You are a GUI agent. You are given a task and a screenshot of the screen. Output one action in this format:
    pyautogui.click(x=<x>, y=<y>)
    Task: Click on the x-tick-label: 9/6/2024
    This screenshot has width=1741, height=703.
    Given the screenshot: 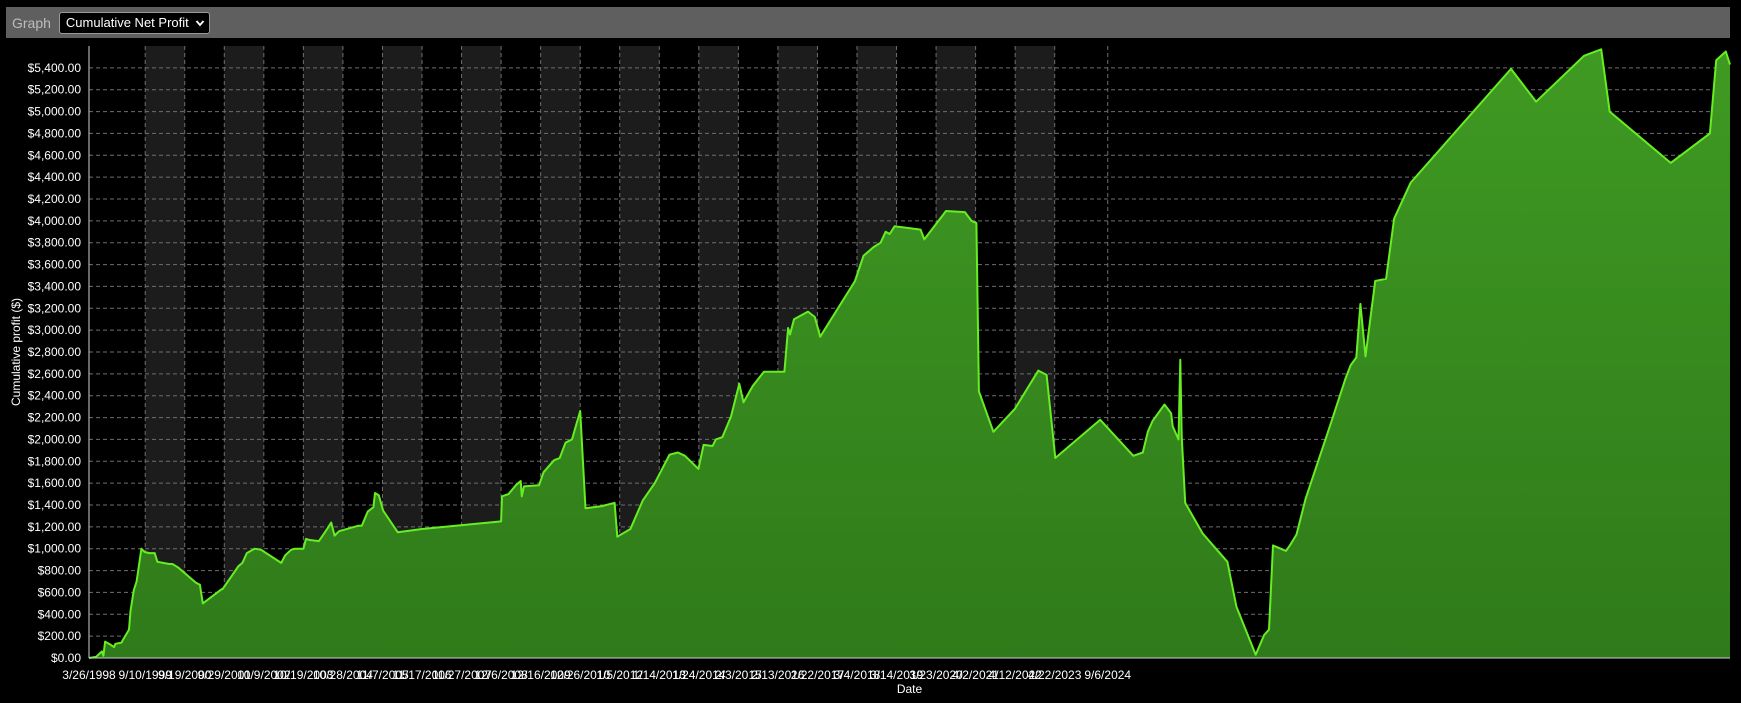 What is the action you would take?
    pyautogui.click(x=1107, y=675)
    